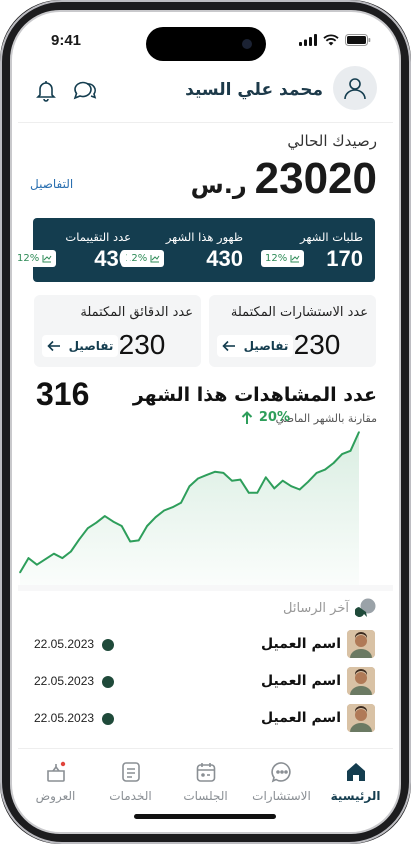  What do you see at coordinates (315, 608) in the screenshot?
I see `messages-title: آخر الرسائل` at bounding box center [315, 608].